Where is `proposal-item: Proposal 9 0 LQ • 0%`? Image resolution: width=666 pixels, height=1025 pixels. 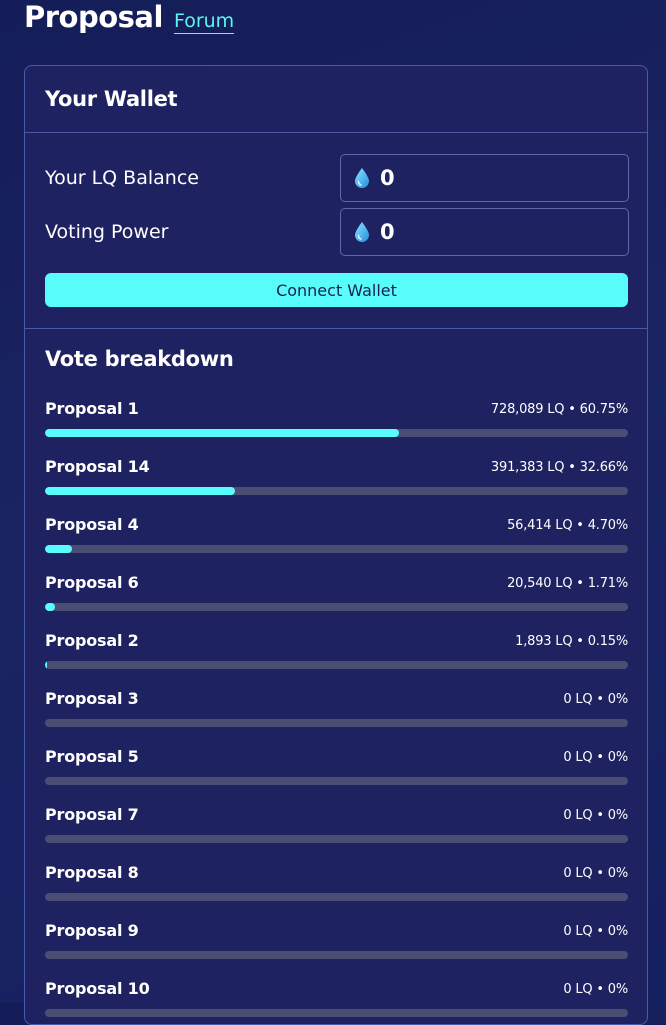
proposal-item: Proposal 9 0 LQ • 0% is located at coordinates (336, 949).